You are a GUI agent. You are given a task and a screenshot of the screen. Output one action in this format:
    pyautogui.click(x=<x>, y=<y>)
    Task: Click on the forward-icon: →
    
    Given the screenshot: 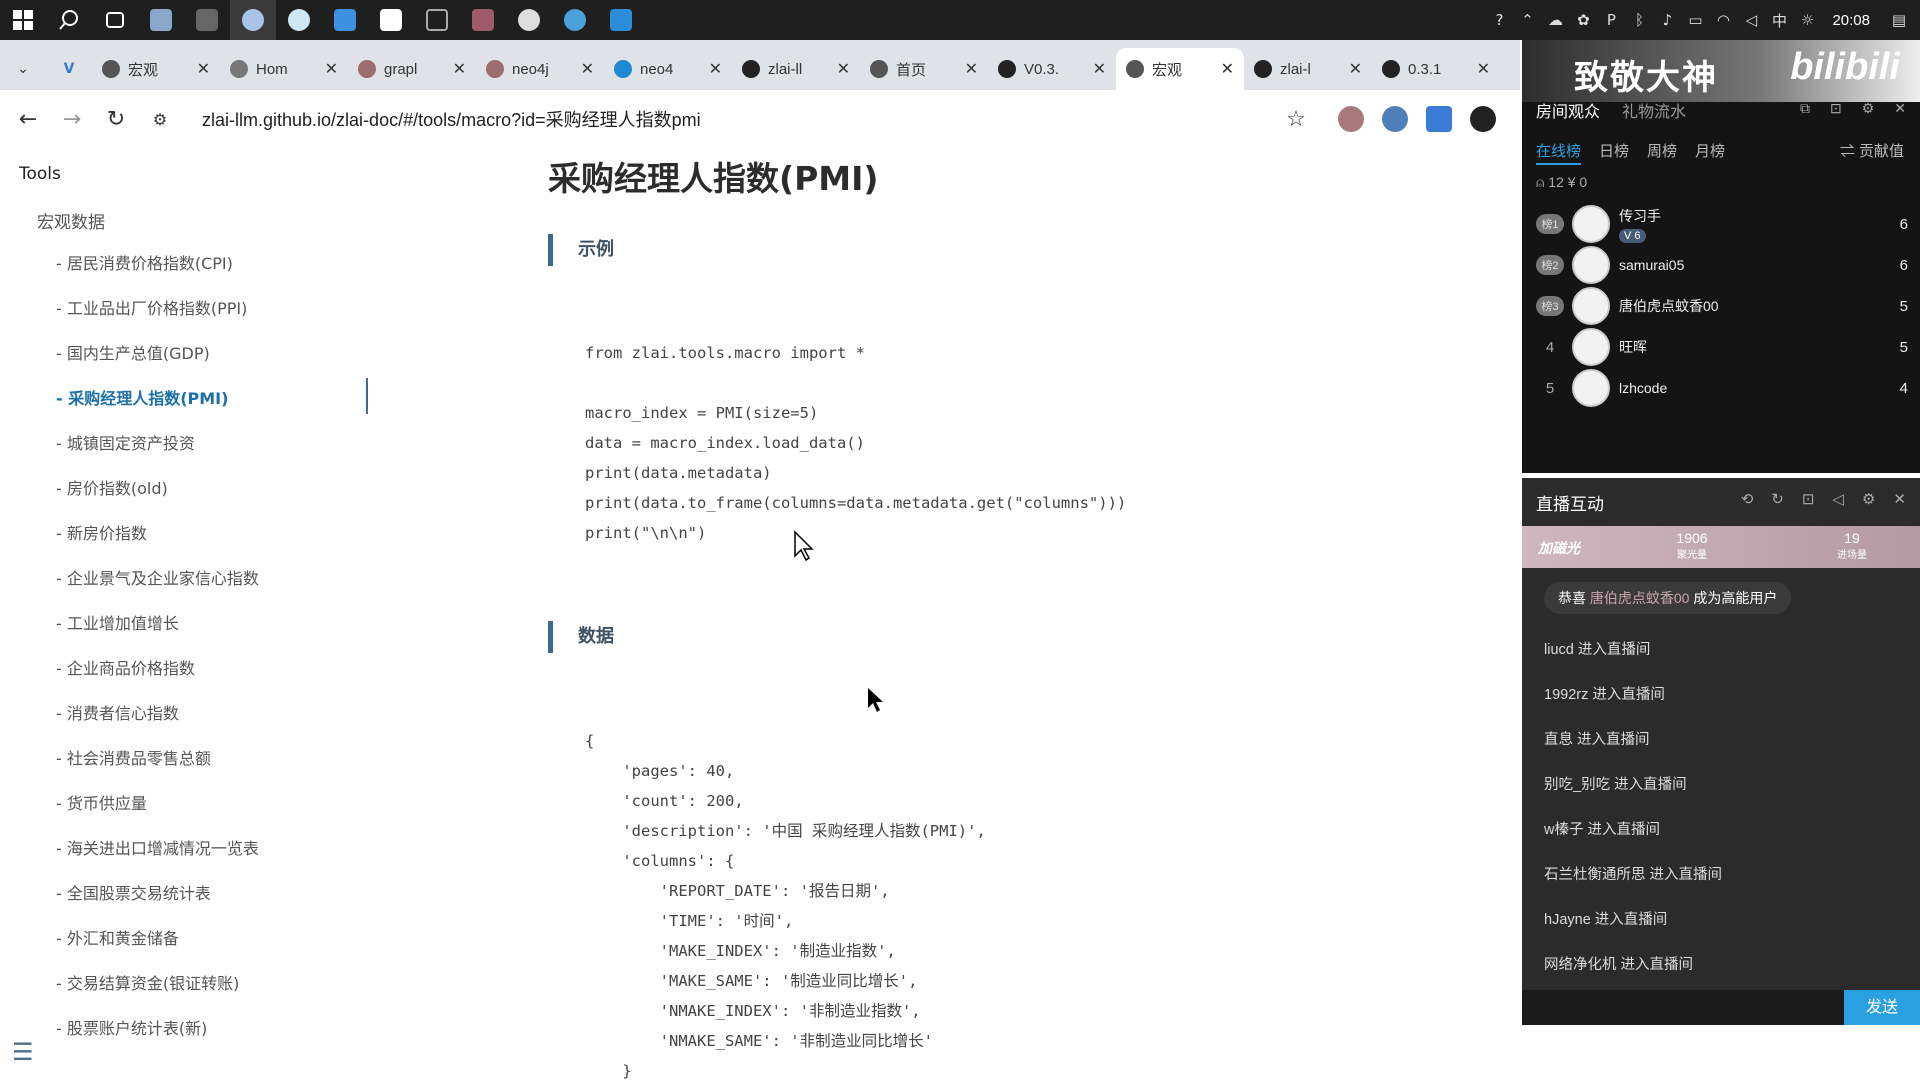 What is the action you would take?
    pyautogui.click(x=72, y=119)
    